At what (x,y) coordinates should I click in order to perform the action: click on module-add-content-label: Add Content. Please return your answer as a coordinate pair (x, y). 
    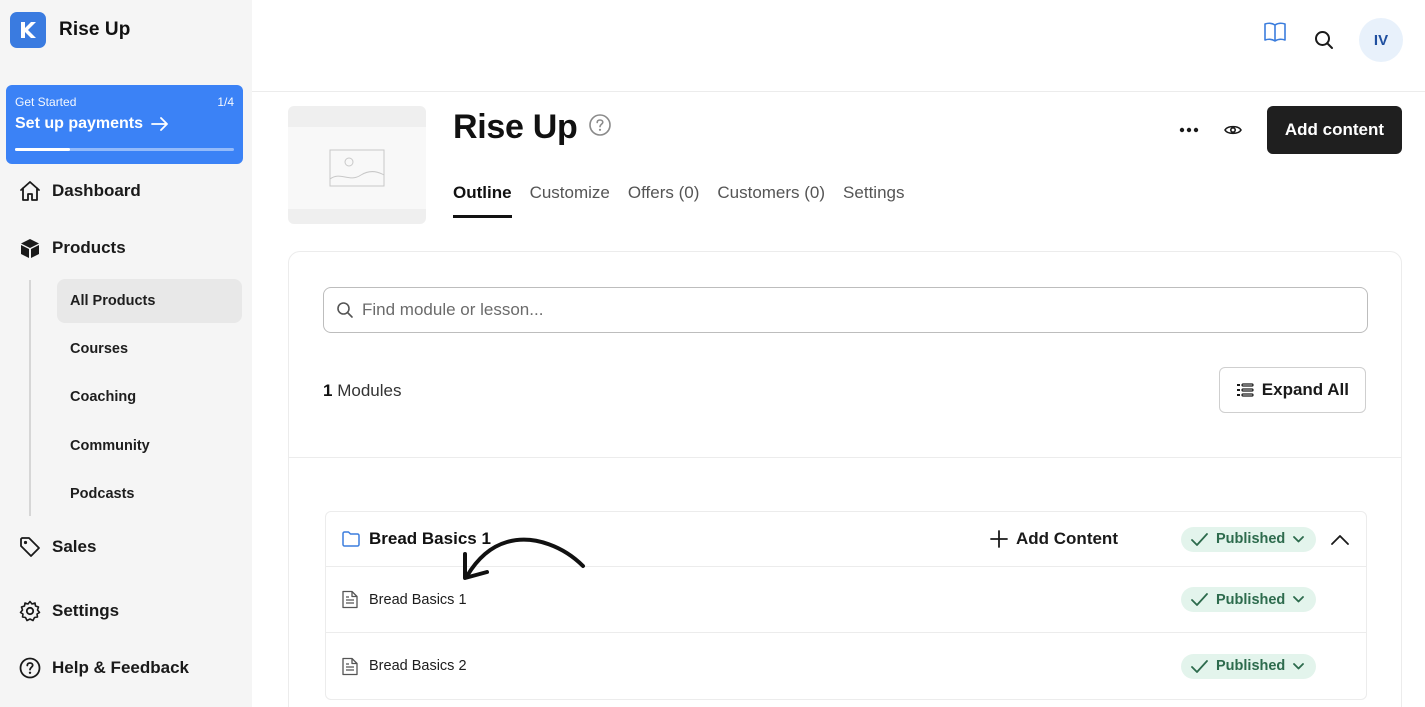
    Looking at the image, I should click on (1067, 538).